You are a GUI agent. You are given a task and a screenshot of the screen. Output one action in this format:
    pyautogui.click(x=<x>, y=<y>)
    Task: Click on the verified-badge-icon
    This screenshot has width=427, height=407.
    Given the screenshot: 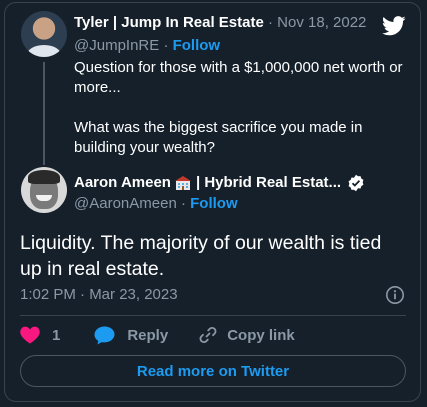 What is the action you would take?
    pyautogui.click(x=356, y=183)
    